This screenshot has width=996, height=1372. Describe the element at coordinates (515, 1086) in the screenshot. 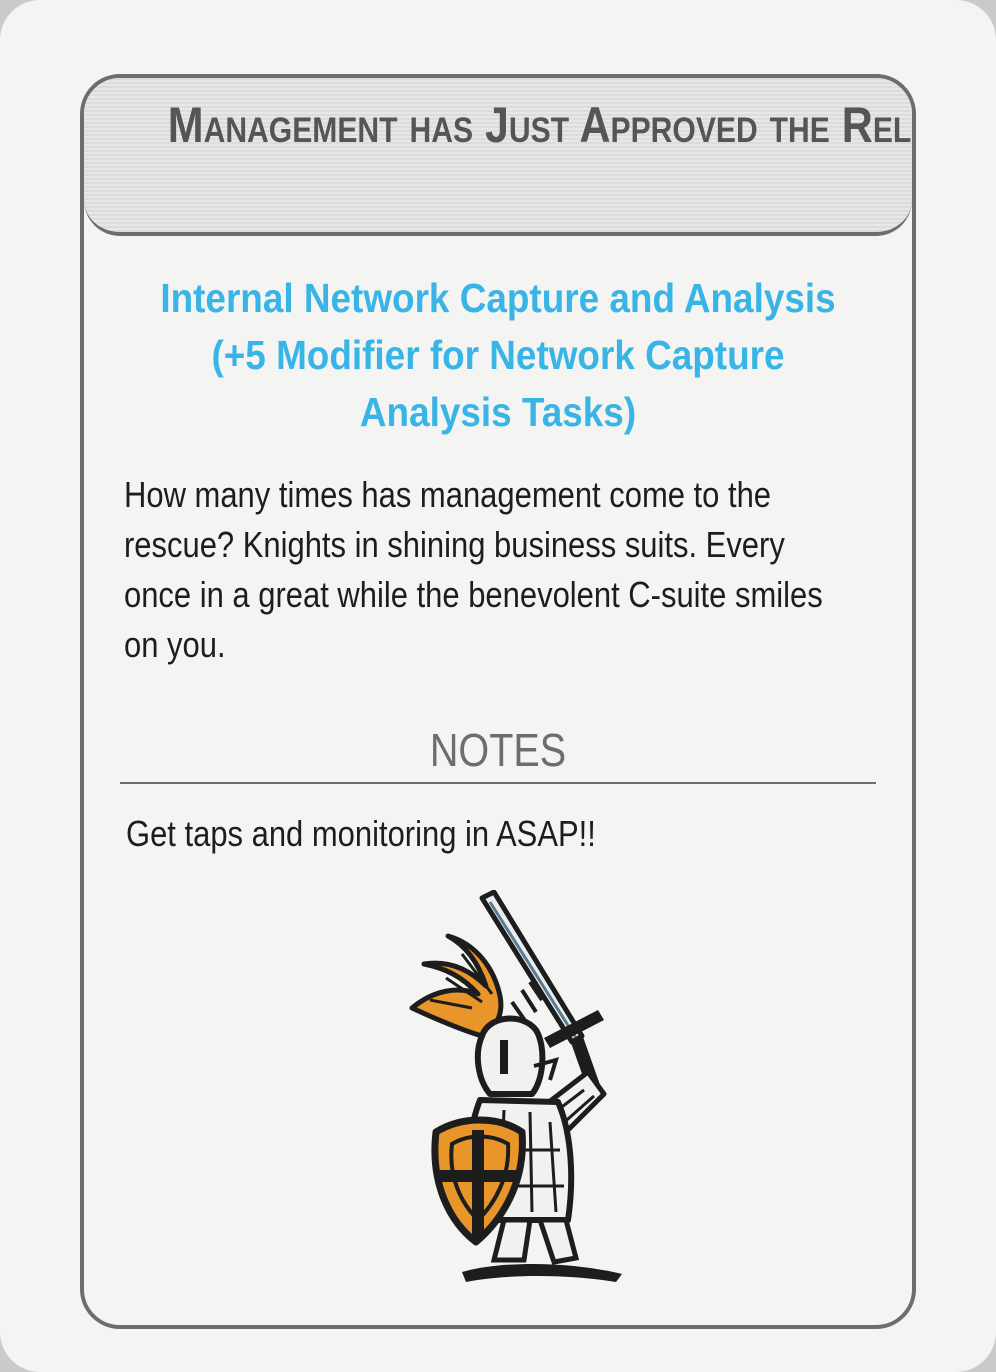

I see `knight-with-sword-and-shield-icon` at that location.